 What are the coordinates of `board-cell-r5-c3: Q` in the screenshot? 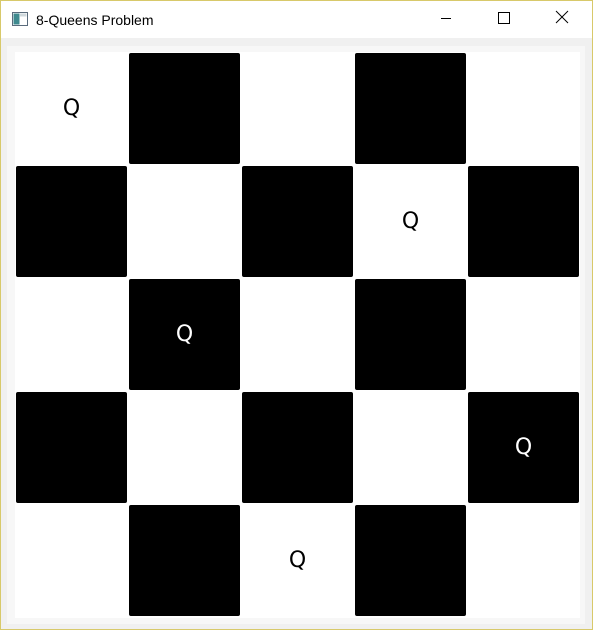 It's located at (297, 560).